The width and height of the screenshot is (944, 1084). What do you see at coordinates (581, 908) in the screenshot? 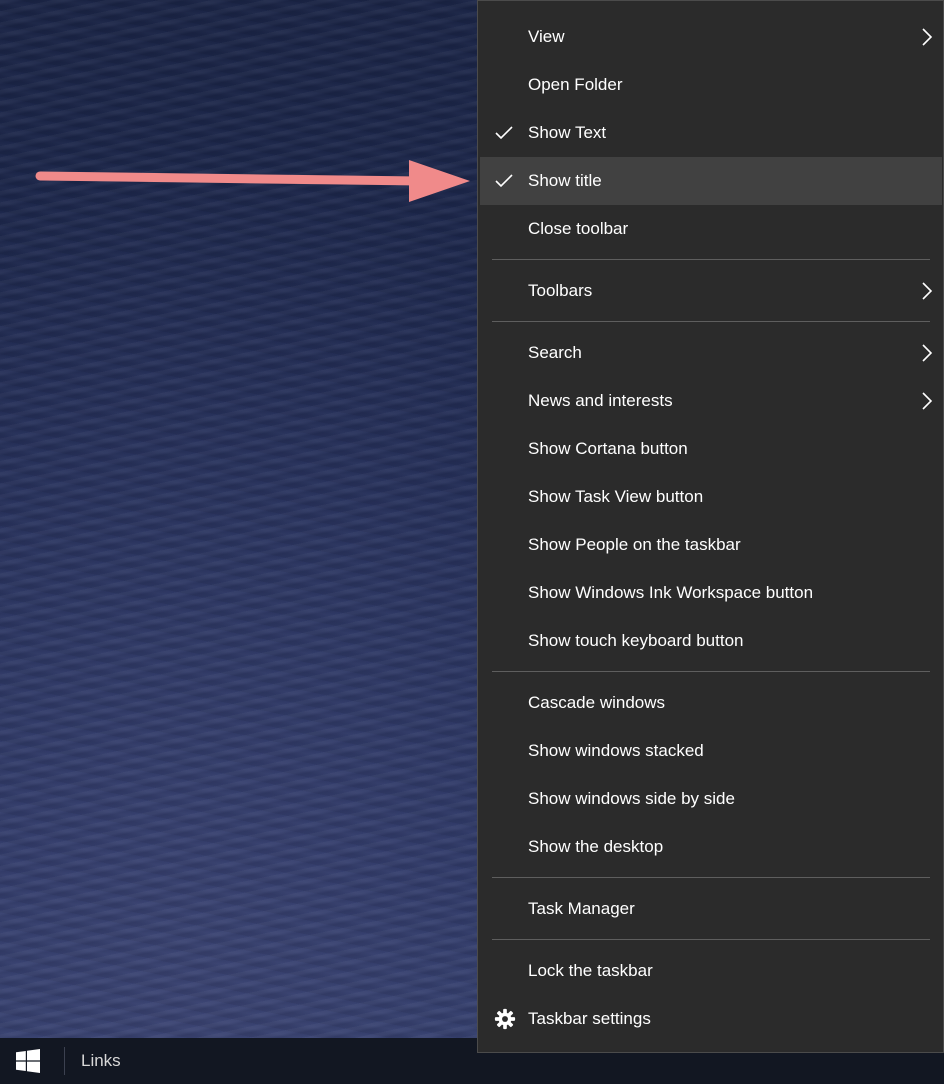
I see `menu-item-label: Task Manager` at bounding box center [581, 908].